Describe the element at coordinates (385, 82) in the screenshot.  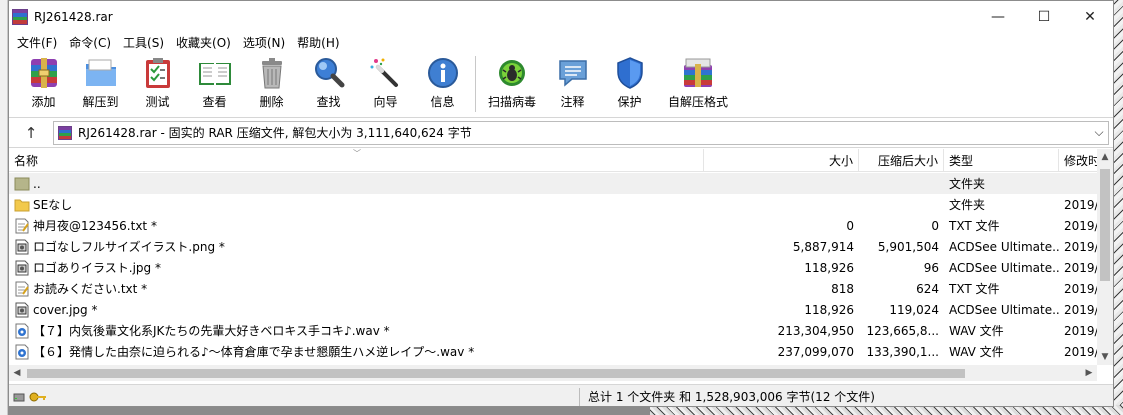
I see `wizard-button: 向导` at that location.